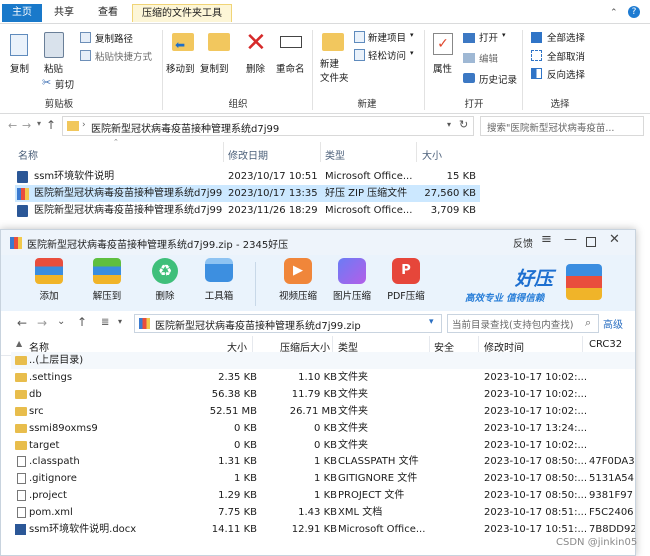 The image size is (650, 556). What do you see at coordinates (546, 239) in the screenshot?
I see `menu-icon: ≡` at bounding box center [546, 239].